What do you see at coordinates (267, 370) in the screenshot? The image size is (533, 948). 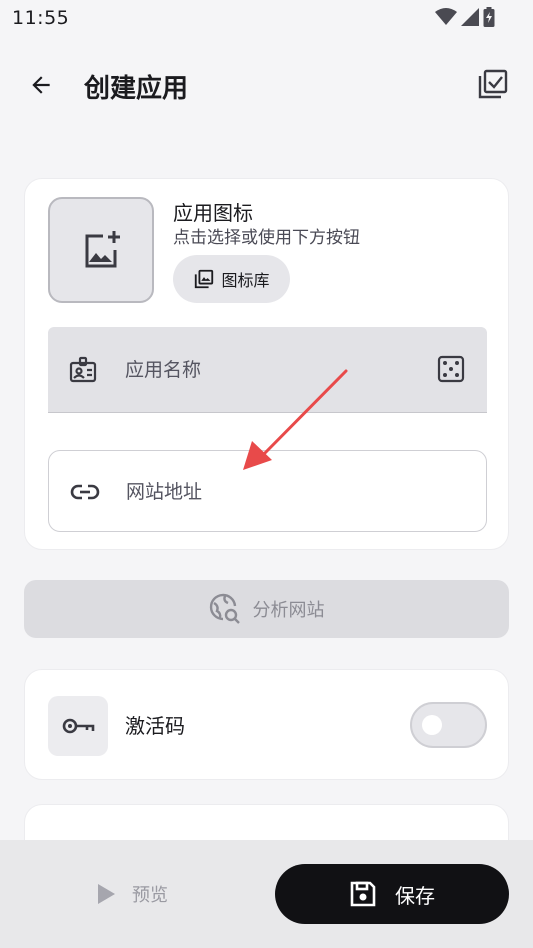 I see `app-name-field: 应用名称` at bounding box center [267, 370].